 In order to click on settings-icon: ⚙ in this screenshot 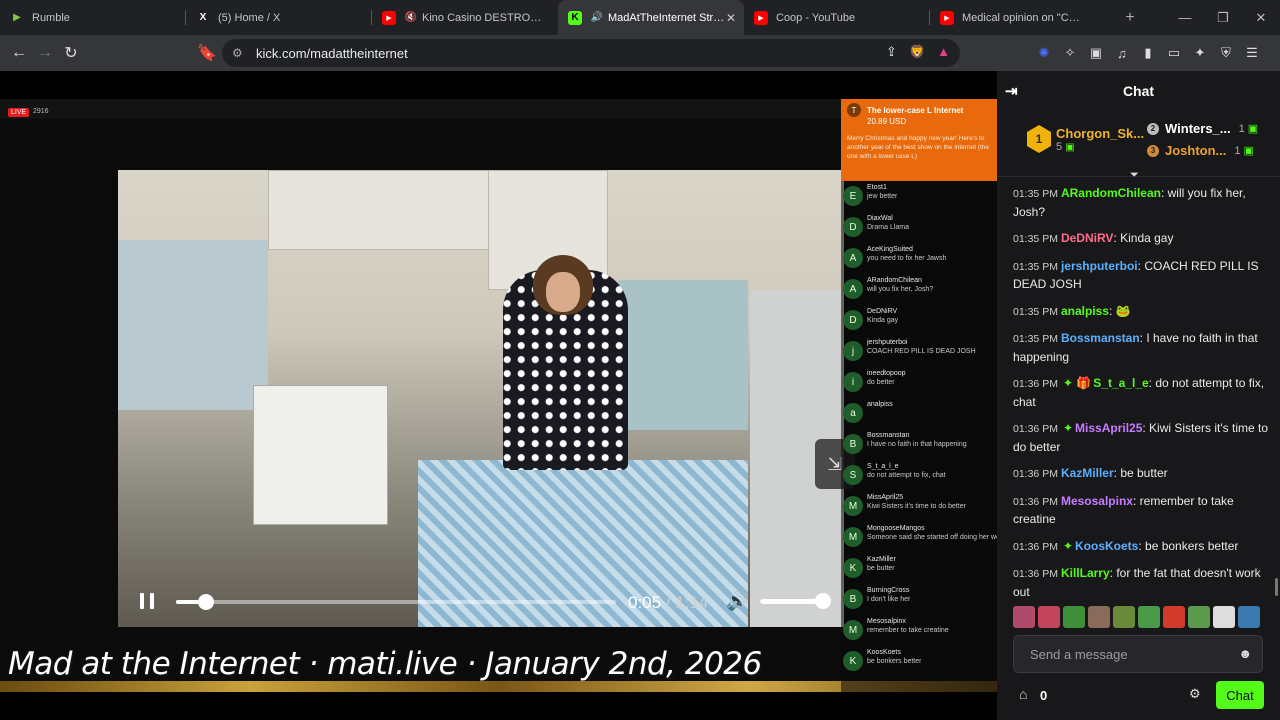, I will do `click(1195, 694)`.